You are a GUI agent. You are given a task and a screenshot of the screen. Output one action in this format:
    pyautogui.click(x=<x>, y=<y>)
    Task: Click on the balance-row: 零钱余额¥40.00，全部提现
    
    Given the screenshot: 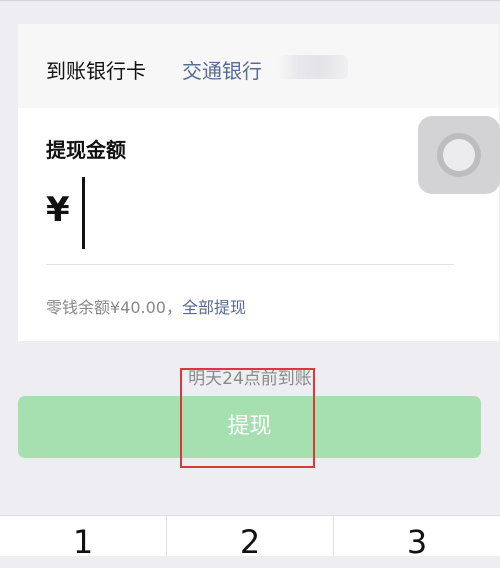 What is the action you would take?
    pyautogui.click(x=146, y=306)
    